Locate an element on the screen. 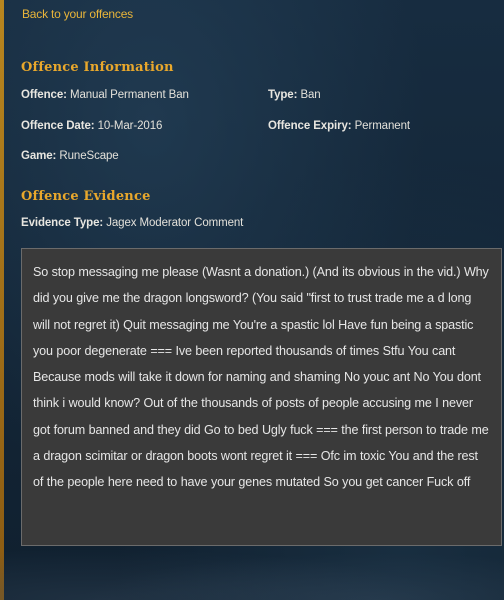 The width and height of the screenshot is (504, 600). game-label: Game: is located at coordinates (39, 156).